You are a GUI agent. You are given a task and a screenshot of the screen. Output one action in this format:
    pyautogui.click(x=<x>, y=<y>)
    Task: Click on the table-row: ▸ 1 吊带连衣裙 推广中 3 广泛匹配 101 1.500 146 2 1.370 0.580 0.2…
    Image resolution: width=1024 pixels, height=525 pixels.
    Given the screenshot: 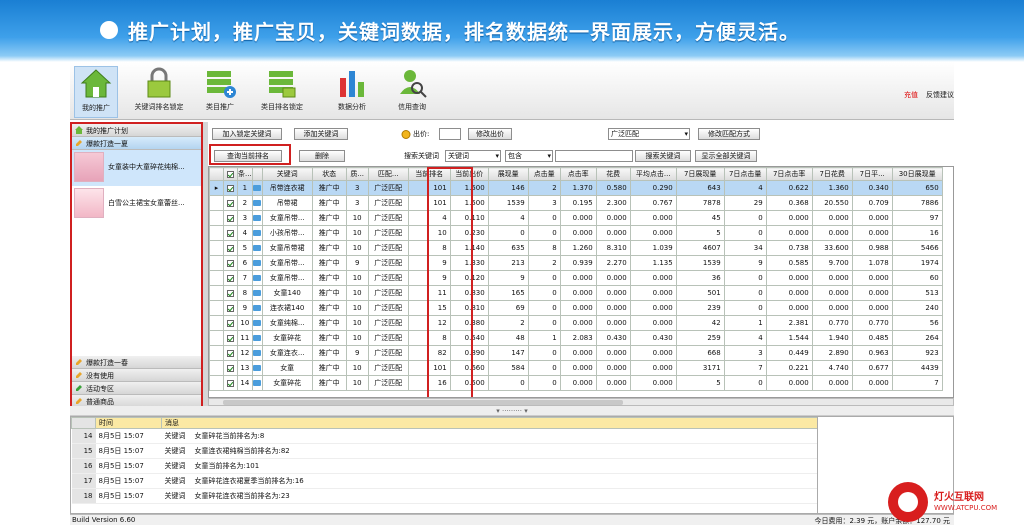 What is the action you would take?
    pyautogui.click(x=576, y=188)
    